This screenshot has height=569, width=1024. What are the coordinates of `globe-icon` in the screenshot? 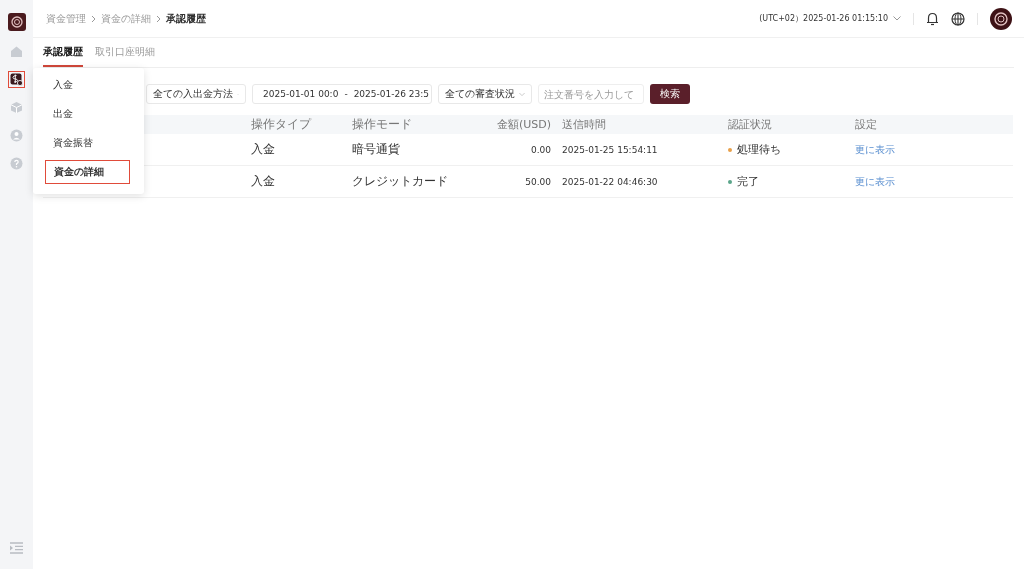 It's located at (958, 18).